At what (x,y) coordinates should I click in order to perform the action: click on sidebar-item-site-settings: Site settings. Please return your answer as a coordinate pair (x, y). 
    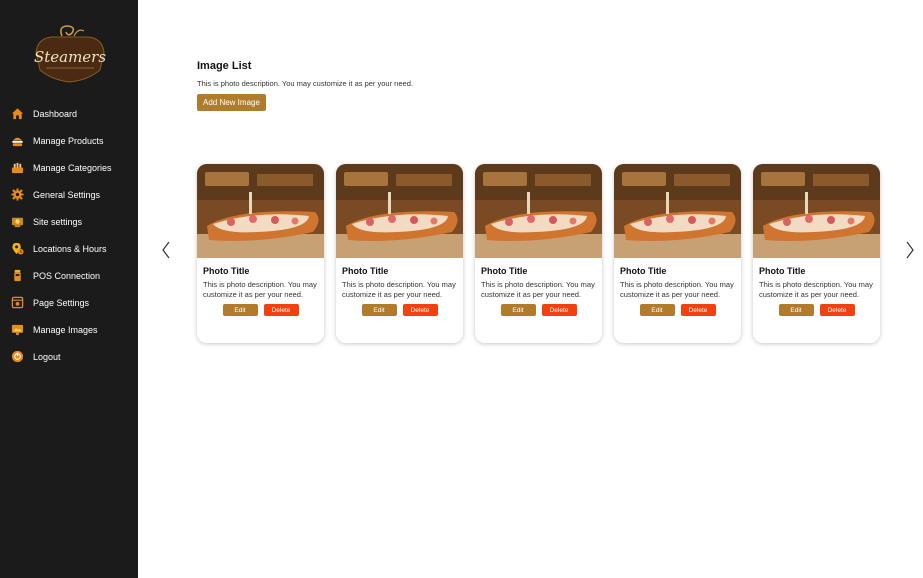
    Looking at the image, I should click on (69, 221).